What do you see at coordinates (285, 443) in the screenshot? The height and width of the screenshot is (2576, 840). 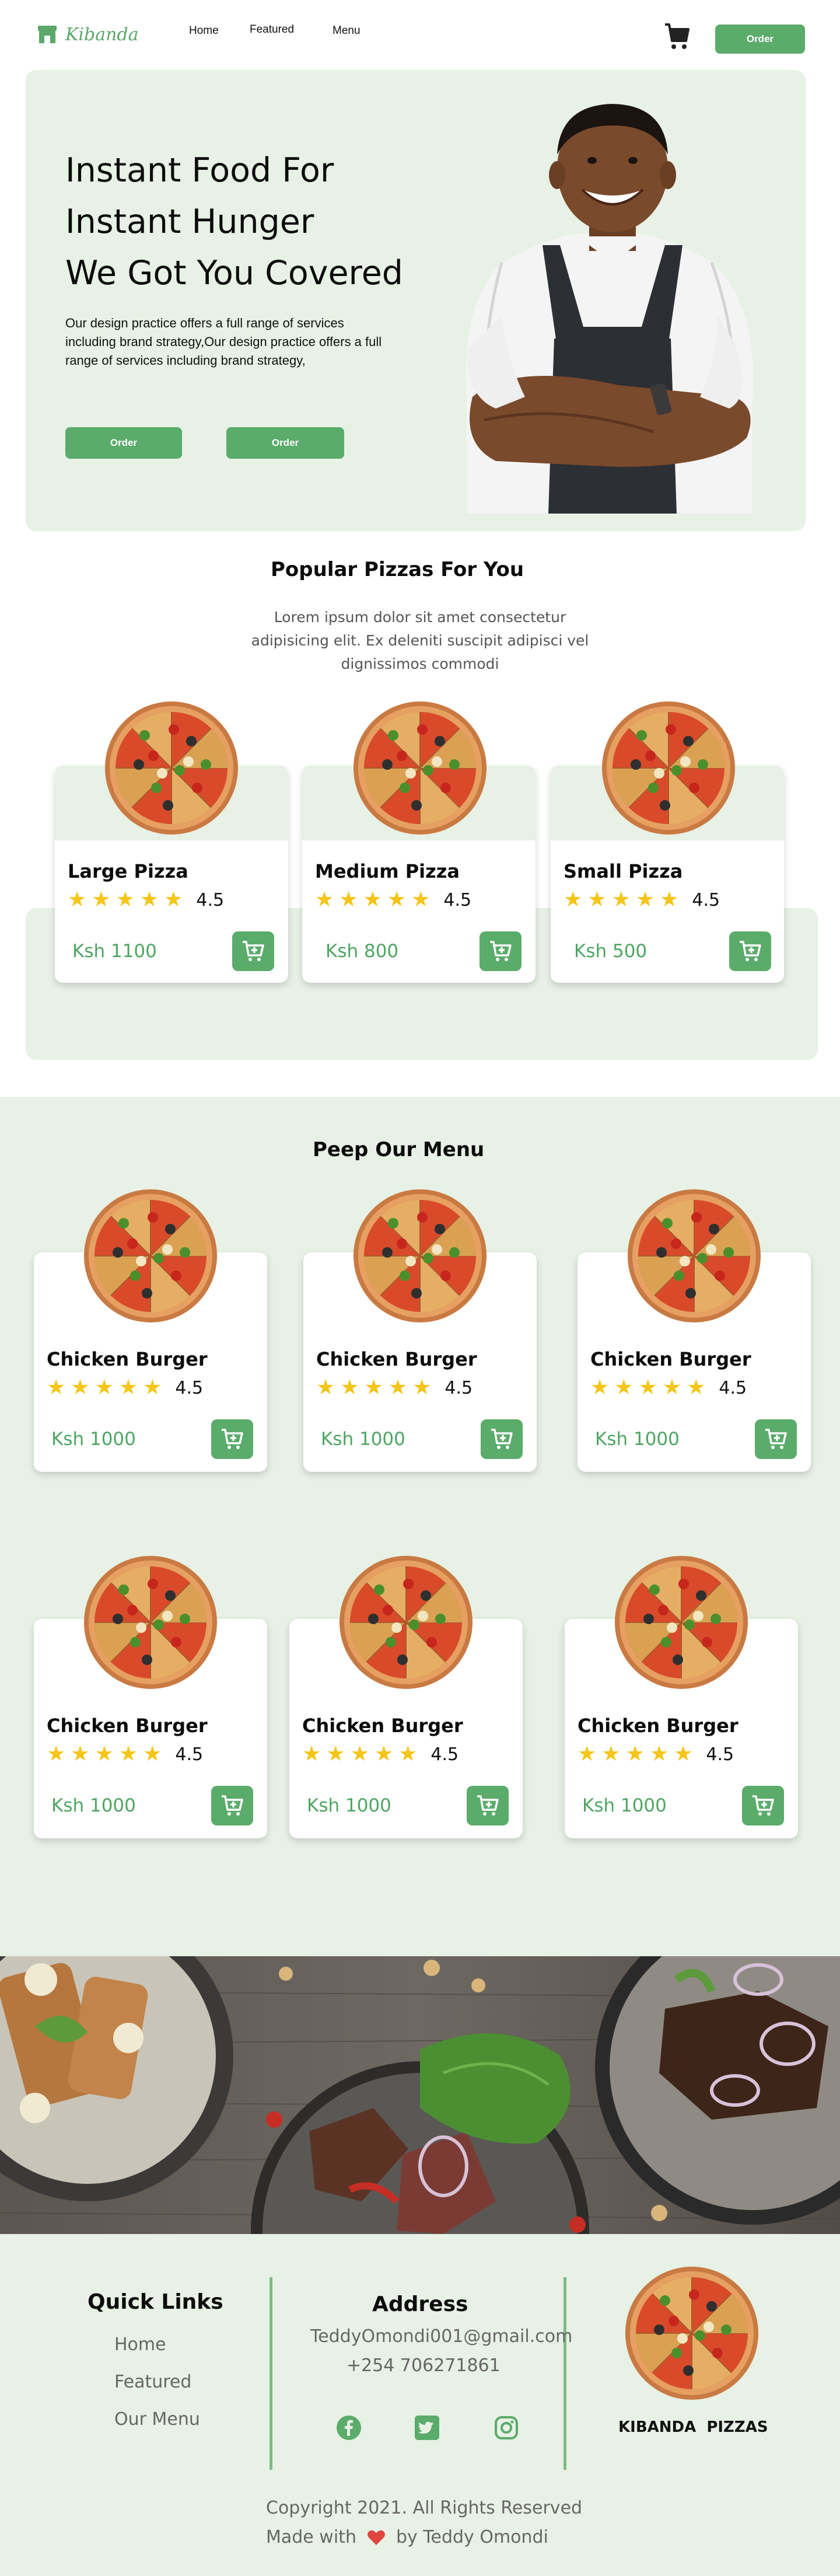 I see `hero-order-button-2: Order` at bounding box center [285, 443].